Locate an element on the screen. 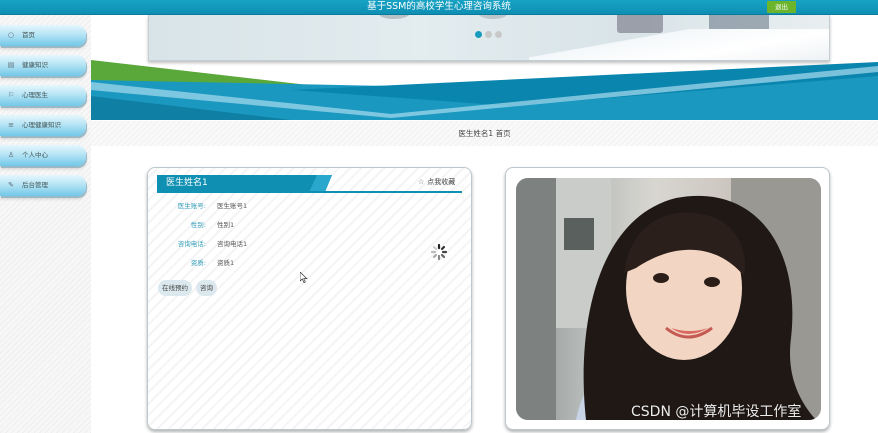 Image resolution: width=878 pixels, height=433 pixels. sidebar-item-personal-center: ♙ 个人中心 is located at coordinates (43, 155).